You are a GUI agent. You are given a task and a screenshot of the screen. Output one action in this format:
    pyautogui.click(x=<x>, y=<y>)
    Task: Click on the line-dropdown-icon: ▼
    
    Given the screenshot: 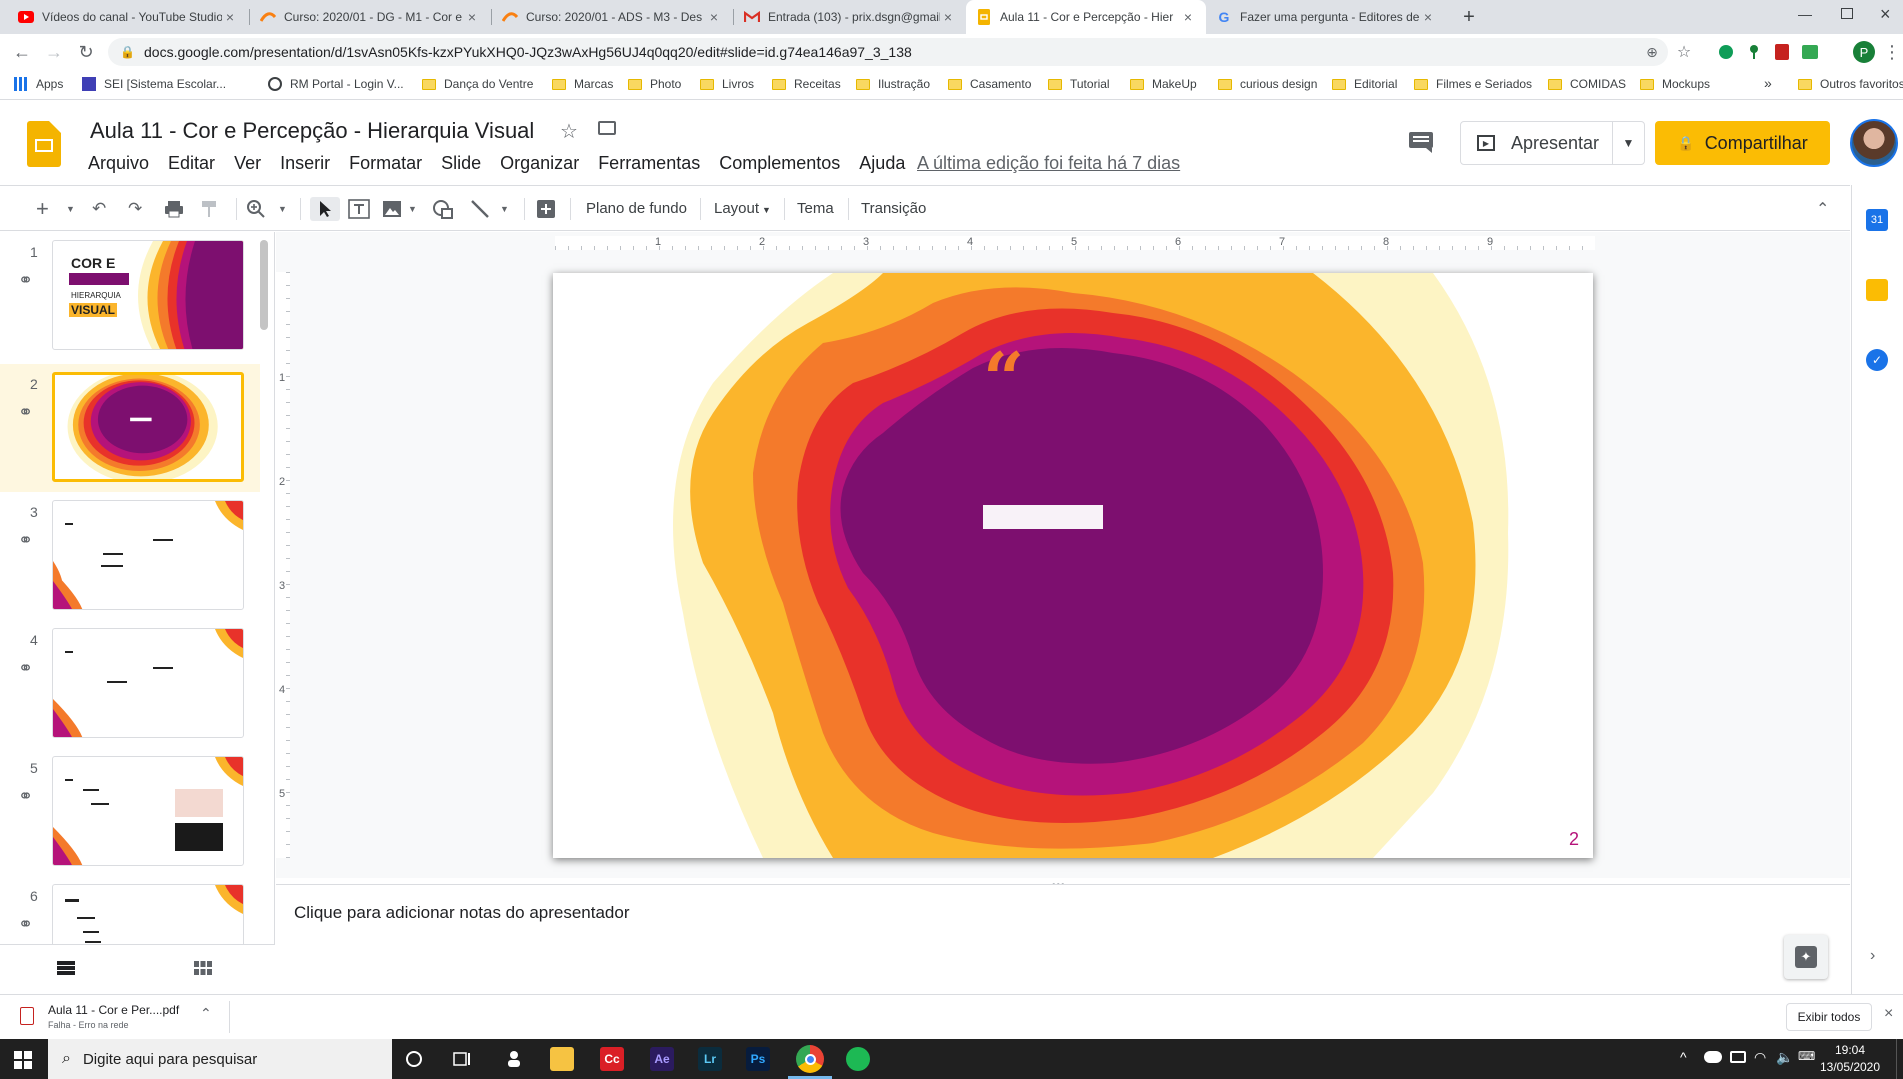 What is the action you would take?
    pyautogui.click(x=504, y=209)
    